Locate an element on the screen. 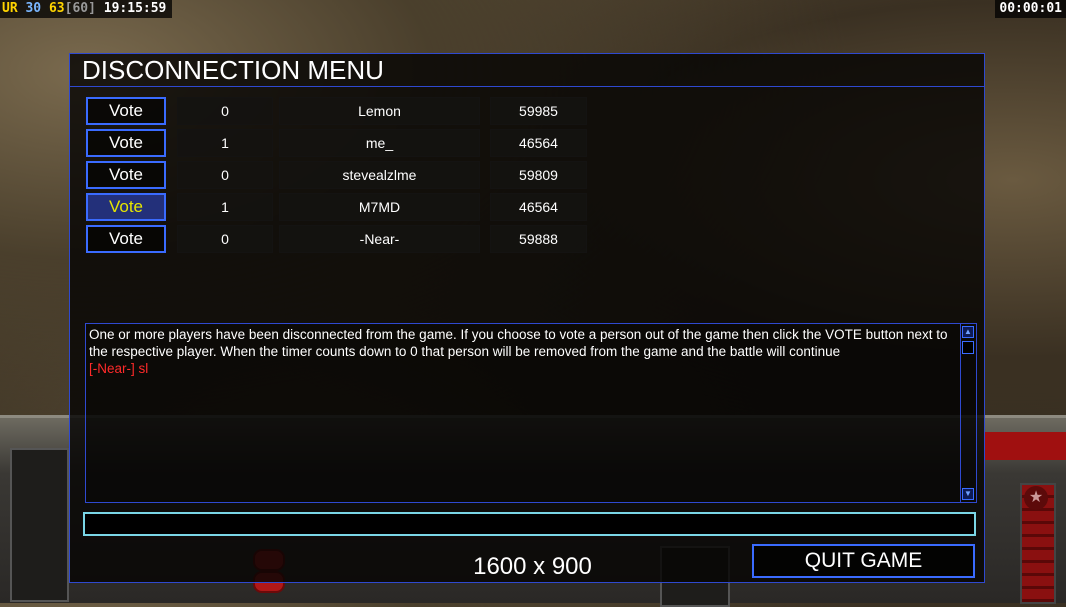 Image resolution: width=1066 pixels, height=607 pixels. player-name: Lemon is located at coordinates (379, 111).